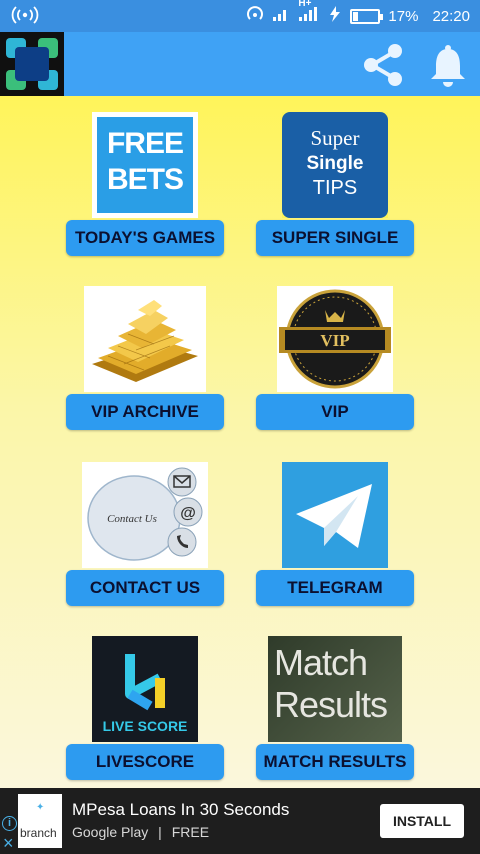  Describe the element at coordinates (335, 412) in the screenshot. I see `vip-button: VIP` at that location.